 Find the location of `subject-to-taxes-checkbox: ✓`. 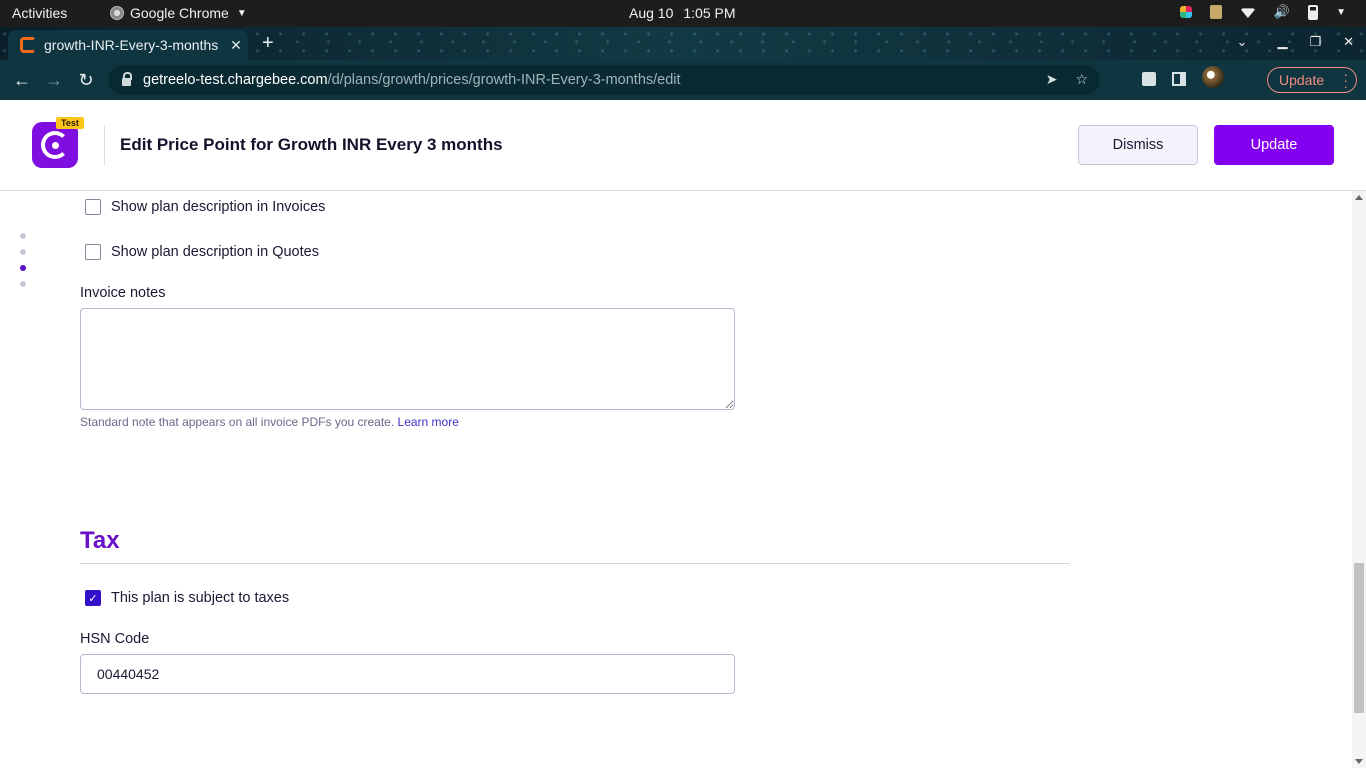

subject-to-taxes-checkbox: ✓ is located at coordinates (93, 598).